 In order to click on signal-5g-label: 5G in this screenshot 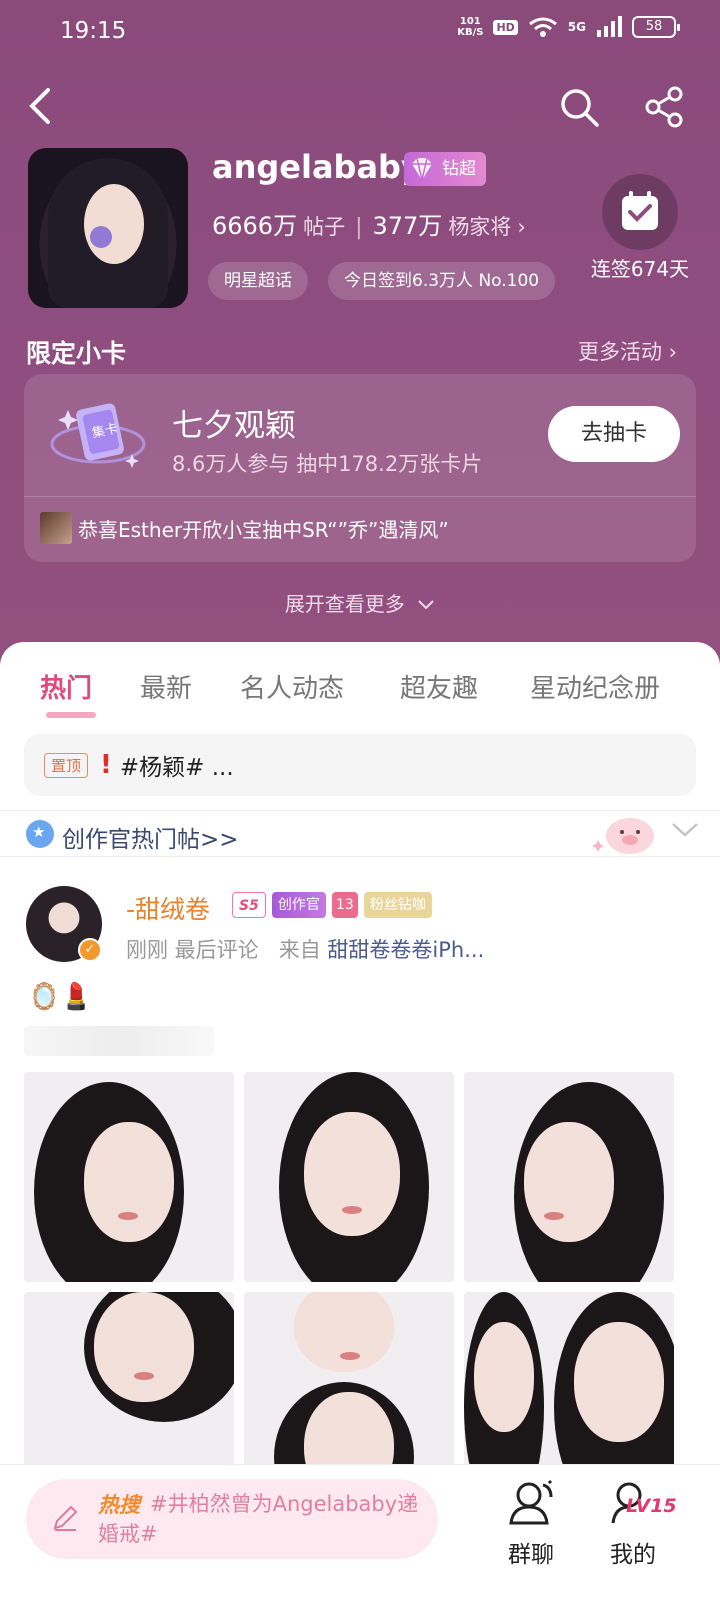, I will do `click(576, 27)`.